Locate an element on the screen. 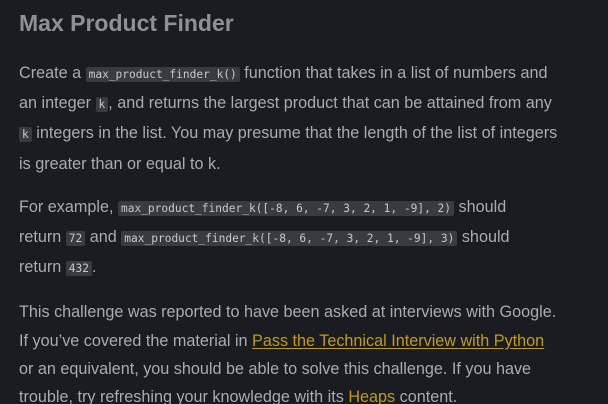  example-text: and is located at coordinates (103, 237).